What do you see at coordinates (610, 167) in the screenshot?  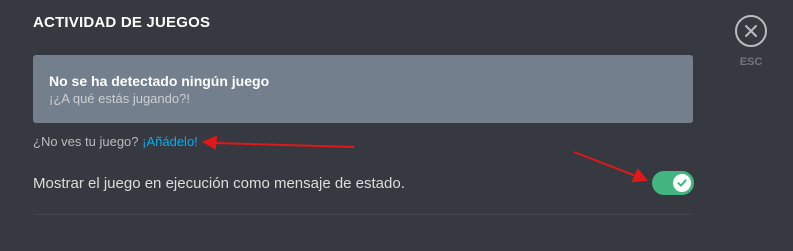 I see `annotation-arrow-to-toggle` at bounding box center [610, 167].